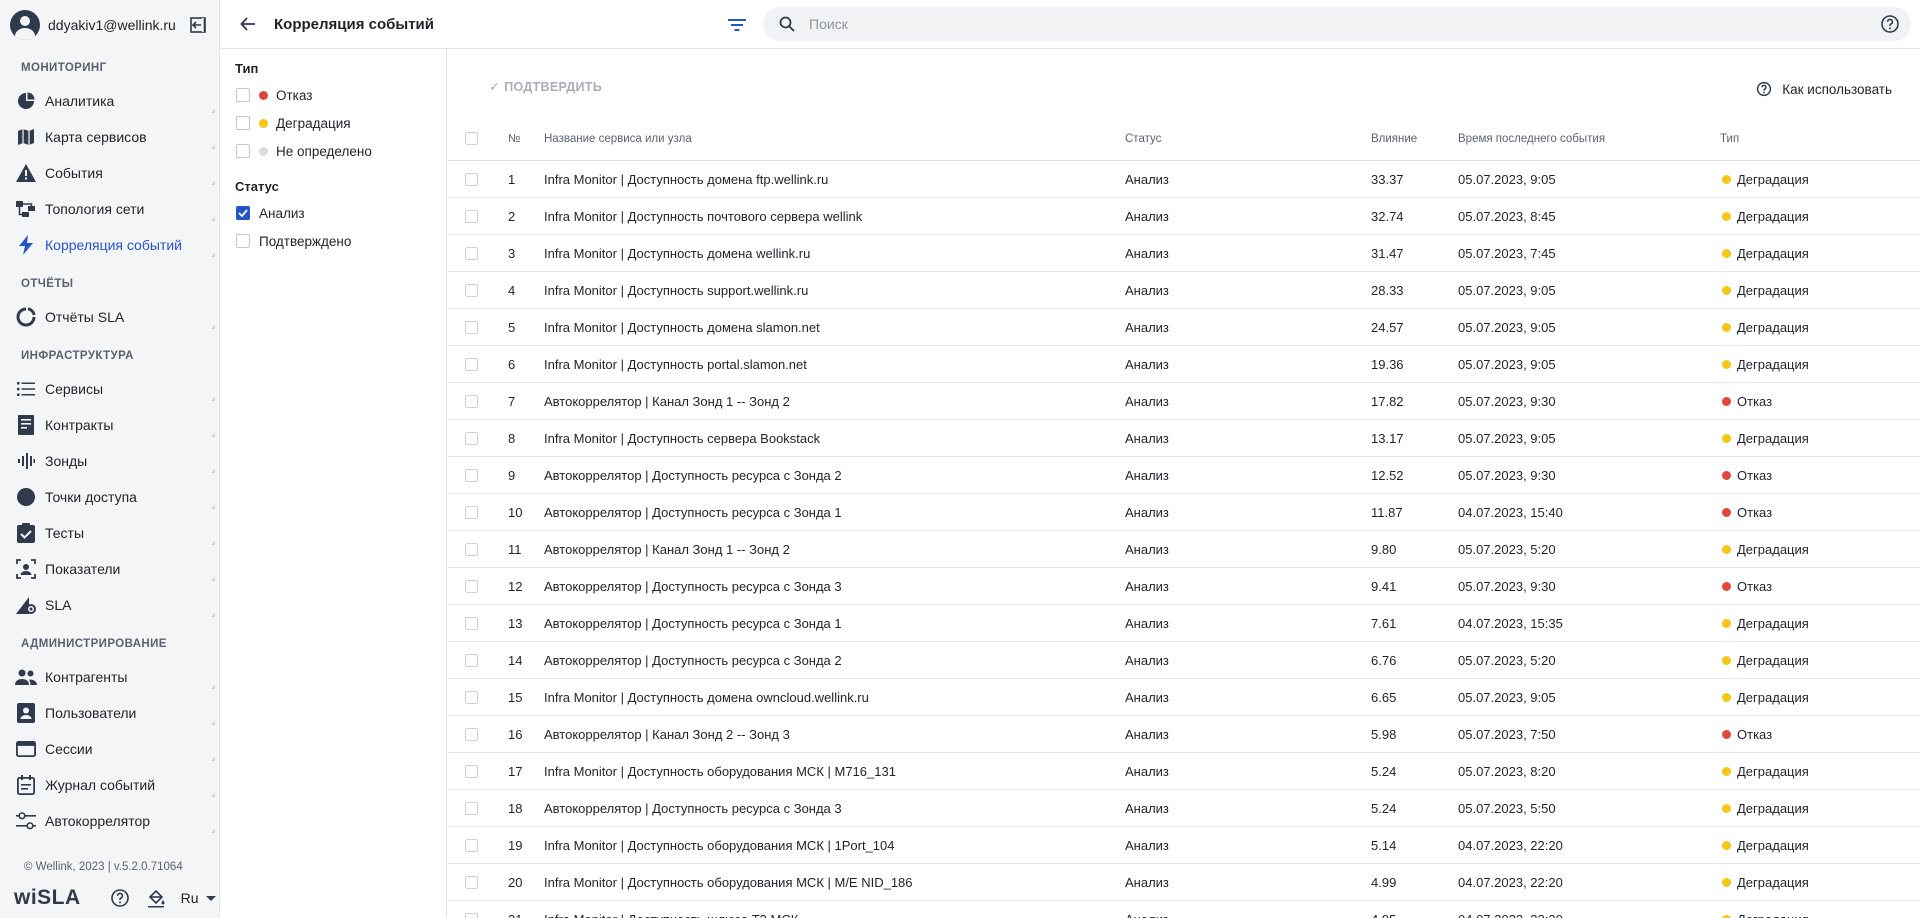 This screenshot has width=1920, height=918. What do you see at coordinates (545, 87) in the screenshot?
I see `confirm-button: ✓ ПОДТВЕРДИТЬ` at bounding box center [545, 87].